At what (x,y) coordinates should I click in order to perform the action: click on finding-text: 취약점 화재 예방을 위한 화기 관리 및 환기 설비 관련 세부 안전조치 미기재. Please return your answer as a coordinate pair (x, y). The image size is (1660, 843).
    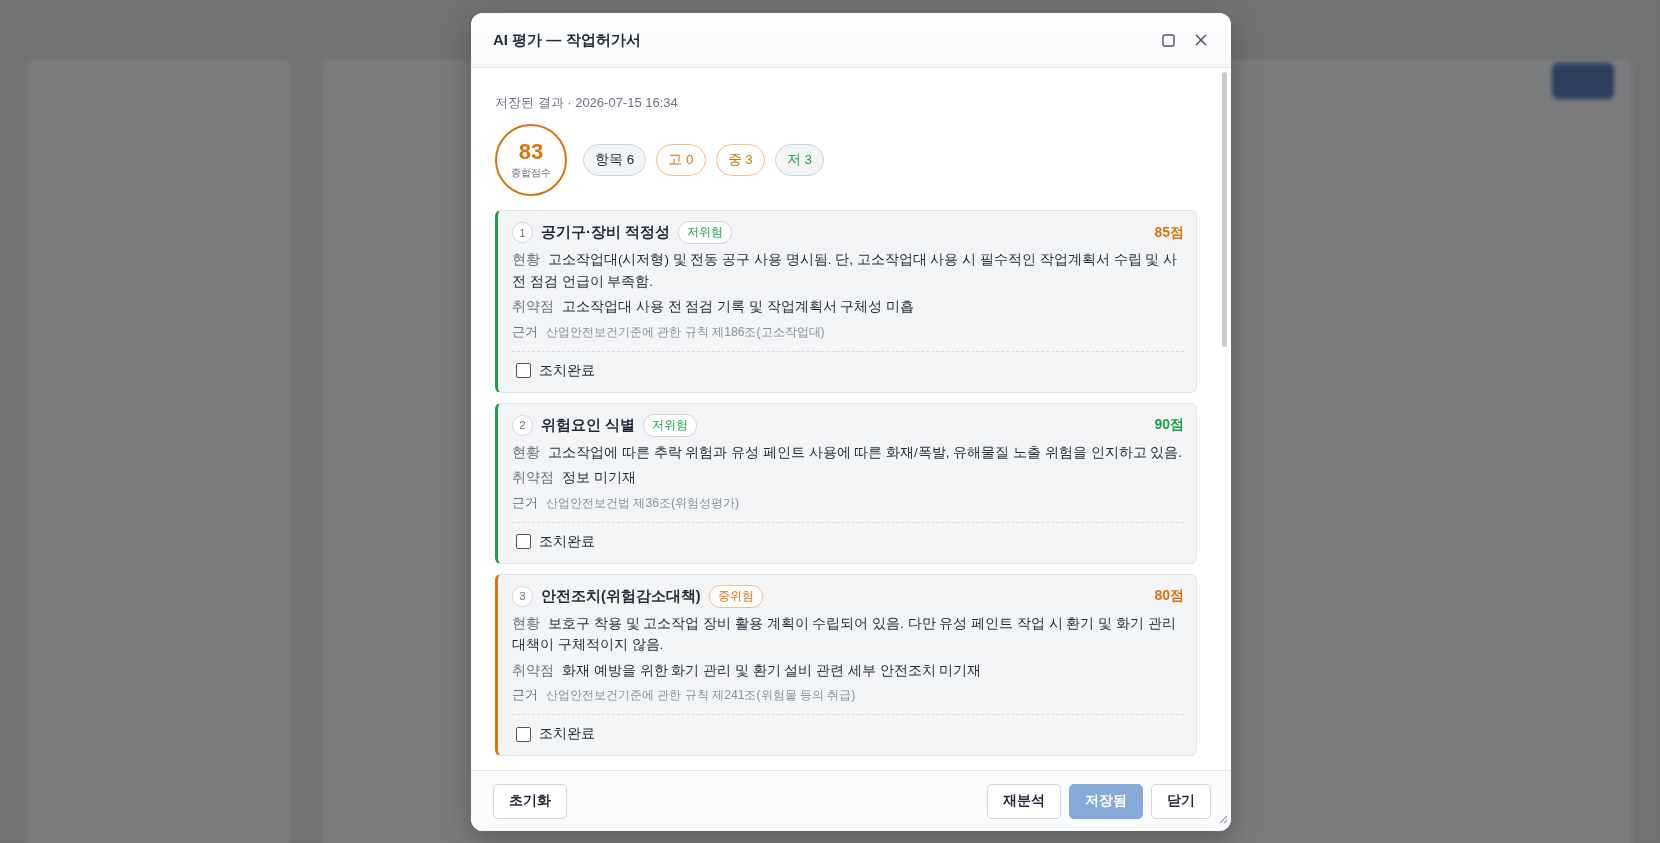
    Looking at the image, I should click on (747, 670).